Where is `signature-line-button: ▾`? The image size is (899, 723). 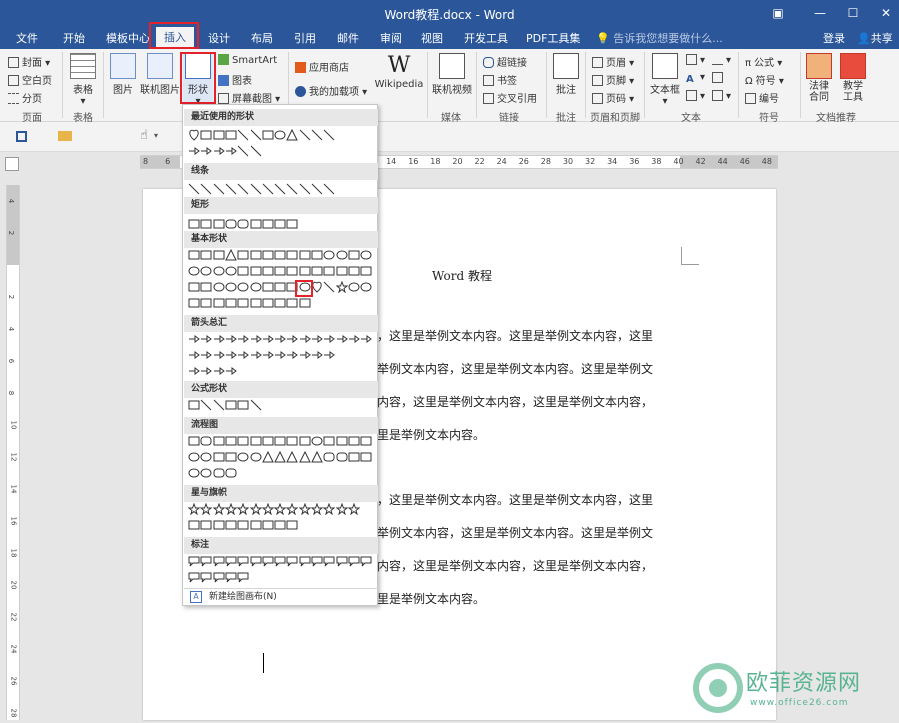 signature-line-button: ▾ is located at coordinates (721, 60).